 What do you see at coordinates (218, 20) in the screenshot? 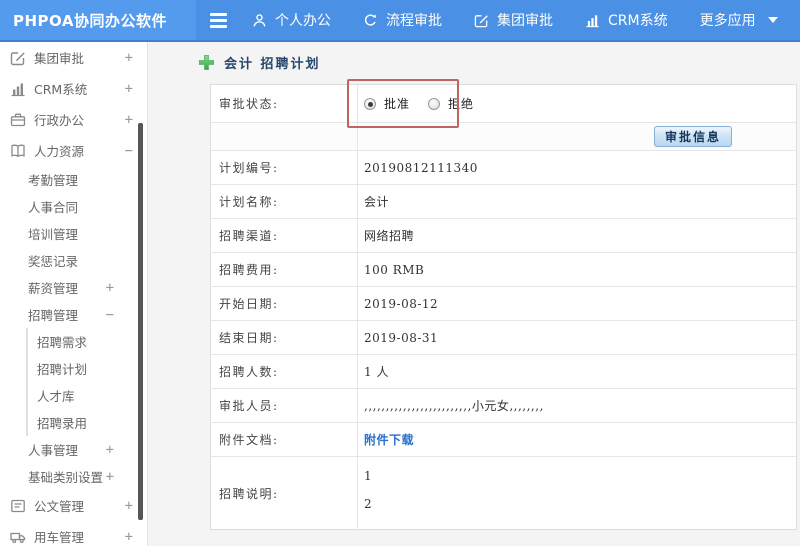
I see `hamburger-icon` at bounding box center [218, 20].